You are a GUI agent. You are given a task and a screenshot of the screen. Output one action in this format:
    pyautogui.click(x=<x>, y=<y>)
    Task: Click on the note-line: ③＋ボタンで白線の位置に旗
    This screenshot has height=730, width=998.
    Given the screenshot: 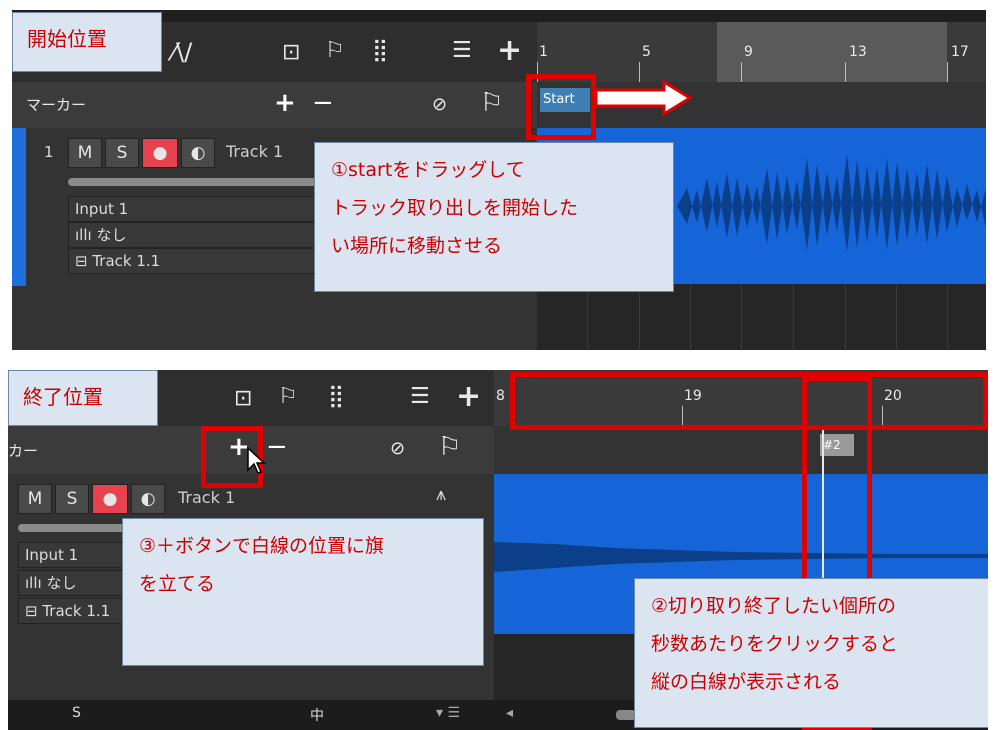 What is the action you would take?
    pyautogui.click(x=262, y=546)
    